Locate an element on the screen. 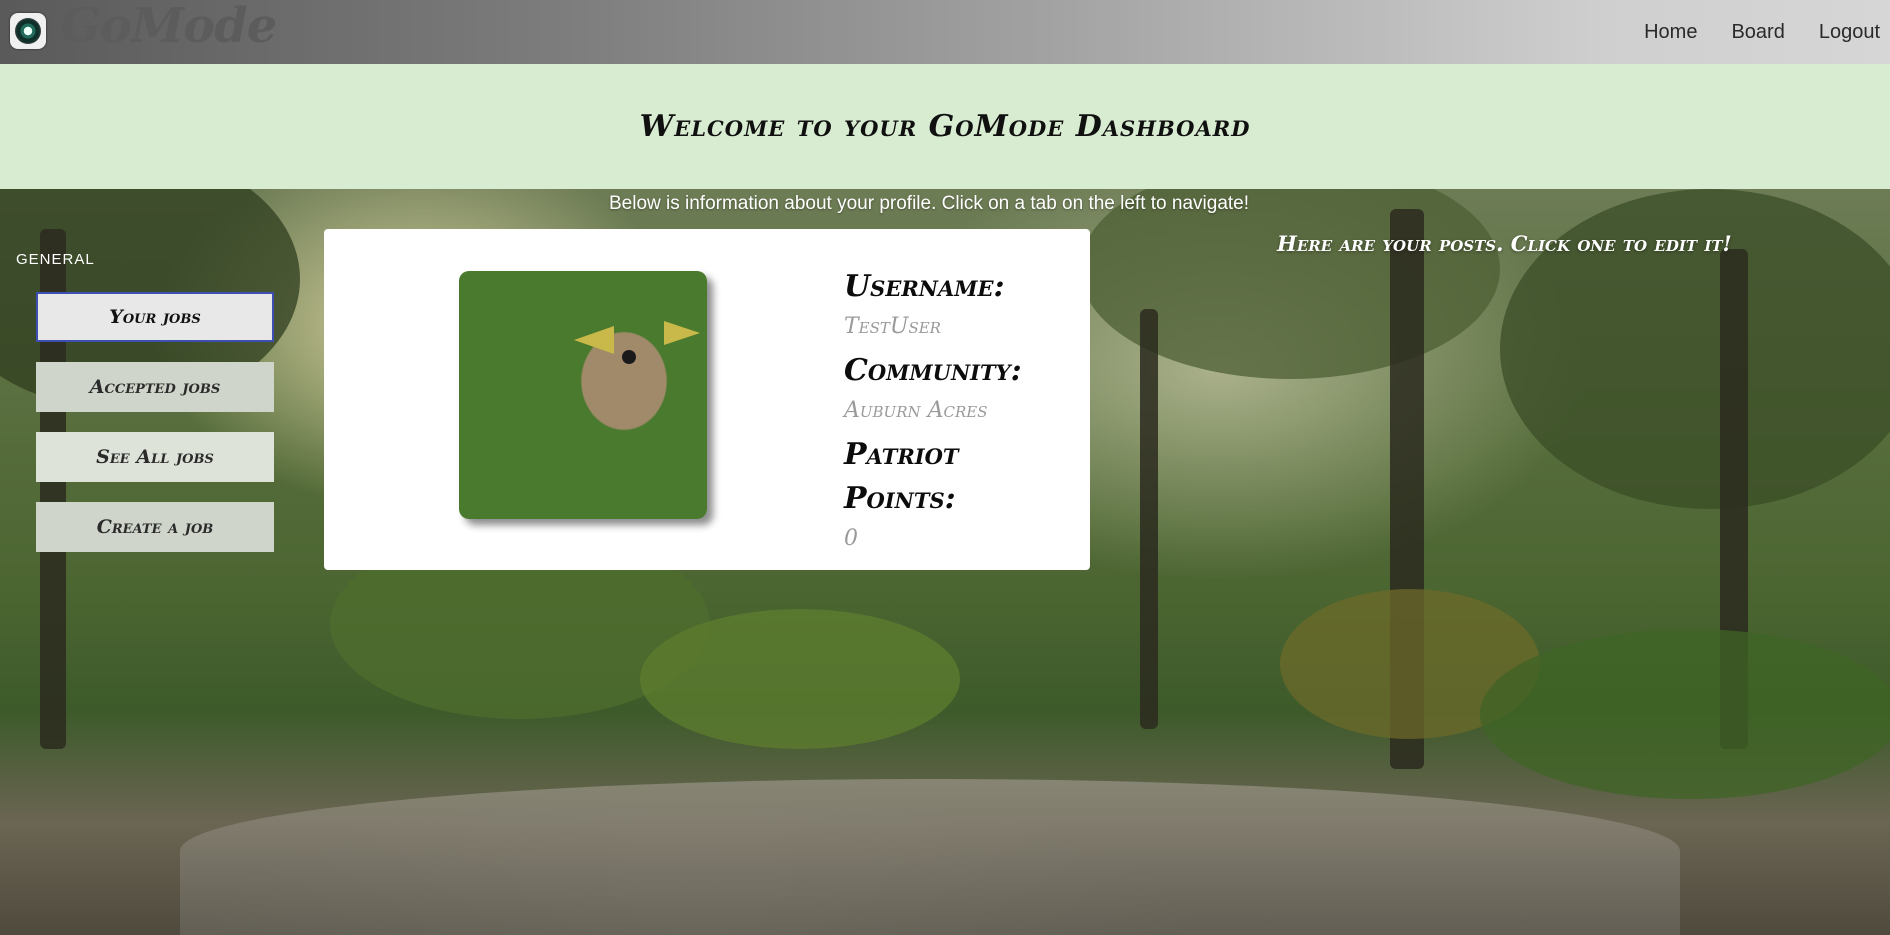  patriot-points-label-line2: Points: is located at coordinates (900, 498).